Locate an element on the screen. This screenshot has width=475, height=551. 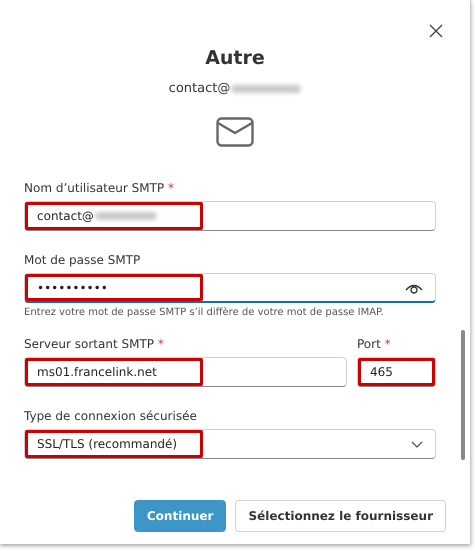
field-label: Nom d’utilisateur SMTP * is located at coordinates (99, 188).